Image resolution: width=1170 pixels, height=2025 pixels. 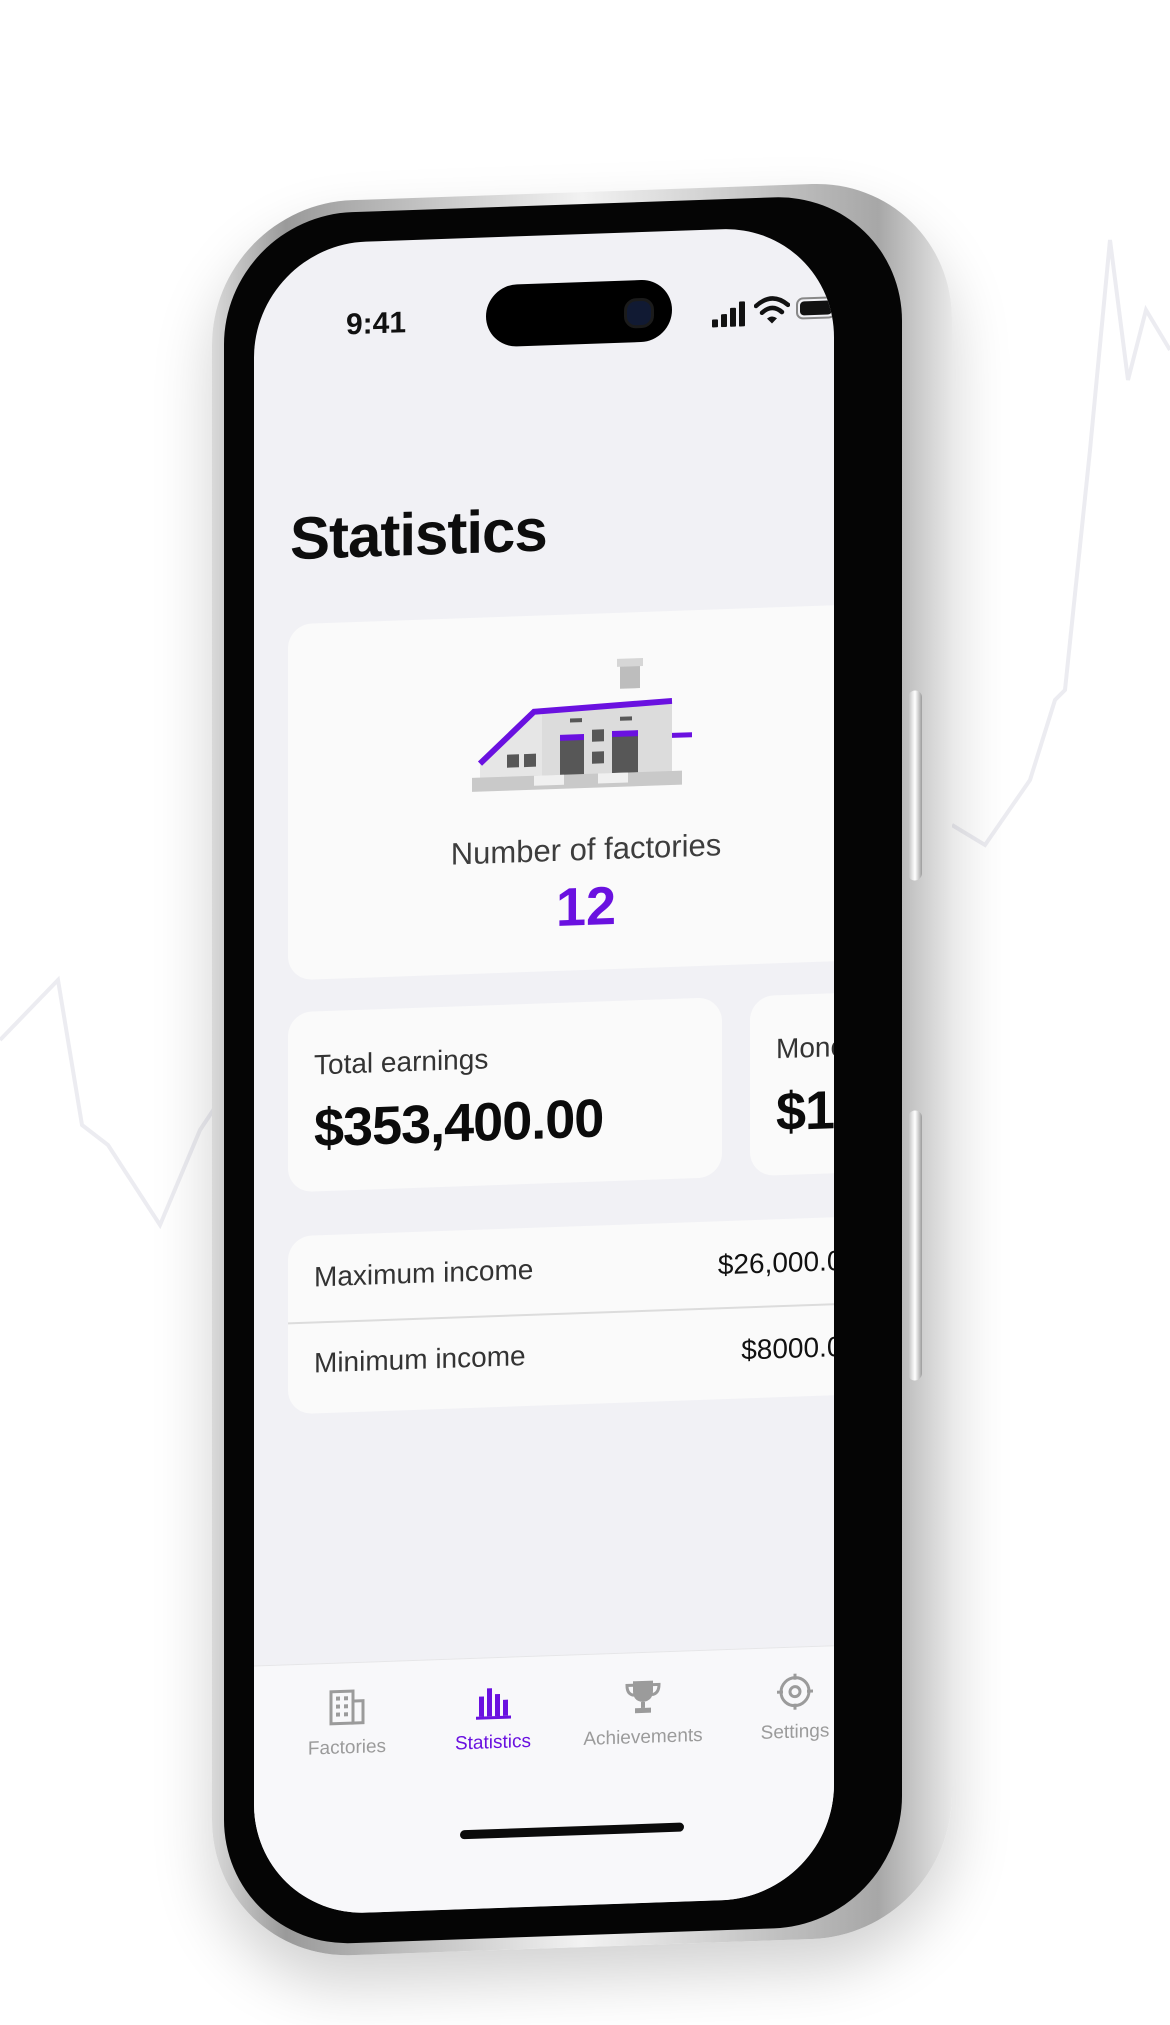 What do you see at coordinates (572, 1831) in the screenshot?
I see `home-indicator` at bounding box center [572, 1831].